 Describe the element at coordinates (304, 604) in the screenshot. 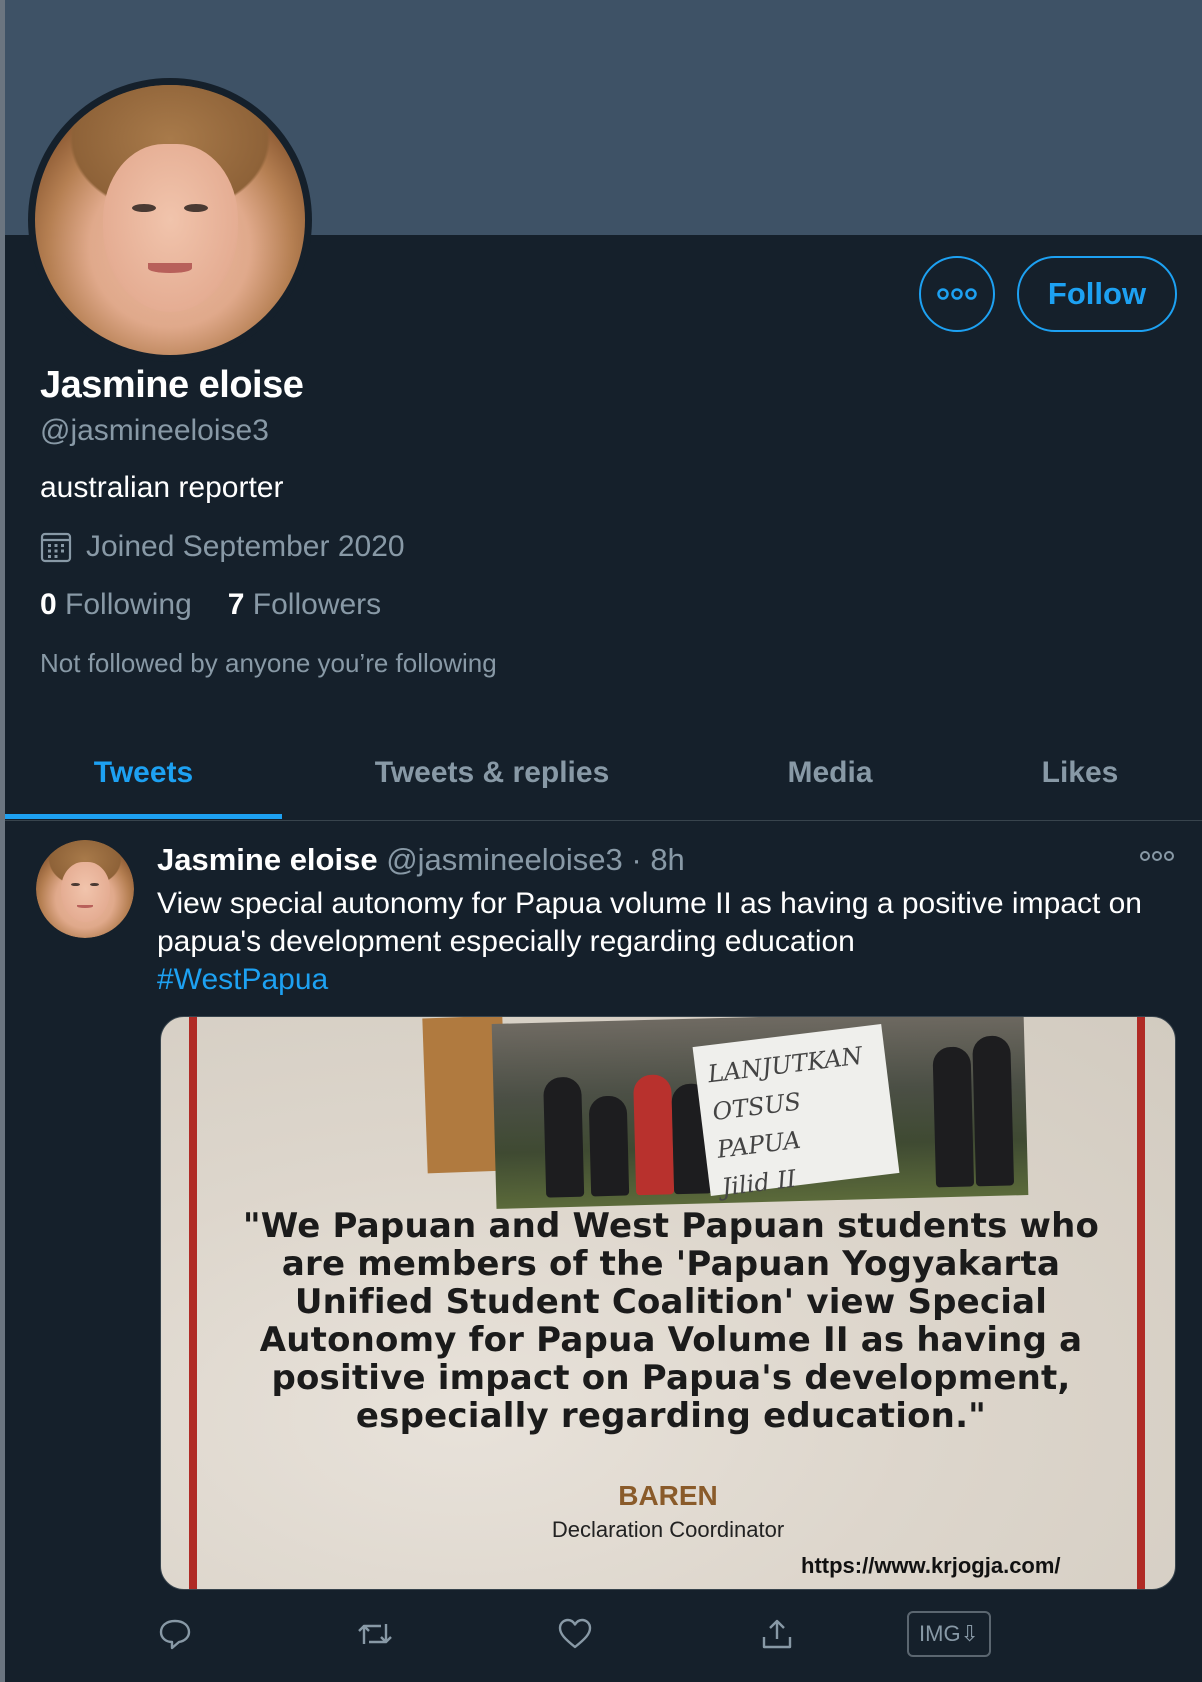

I see `followers-link: 7 Followers` at that location.